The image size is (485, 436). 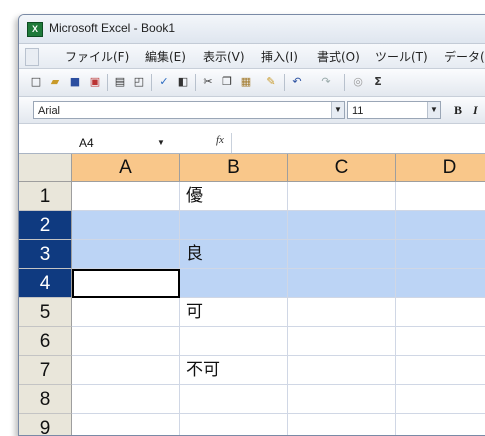 What do you see at coordinates (45, 196) in the screenshot?
I see `row-header-1: 1` at bounding box center [45, 196].